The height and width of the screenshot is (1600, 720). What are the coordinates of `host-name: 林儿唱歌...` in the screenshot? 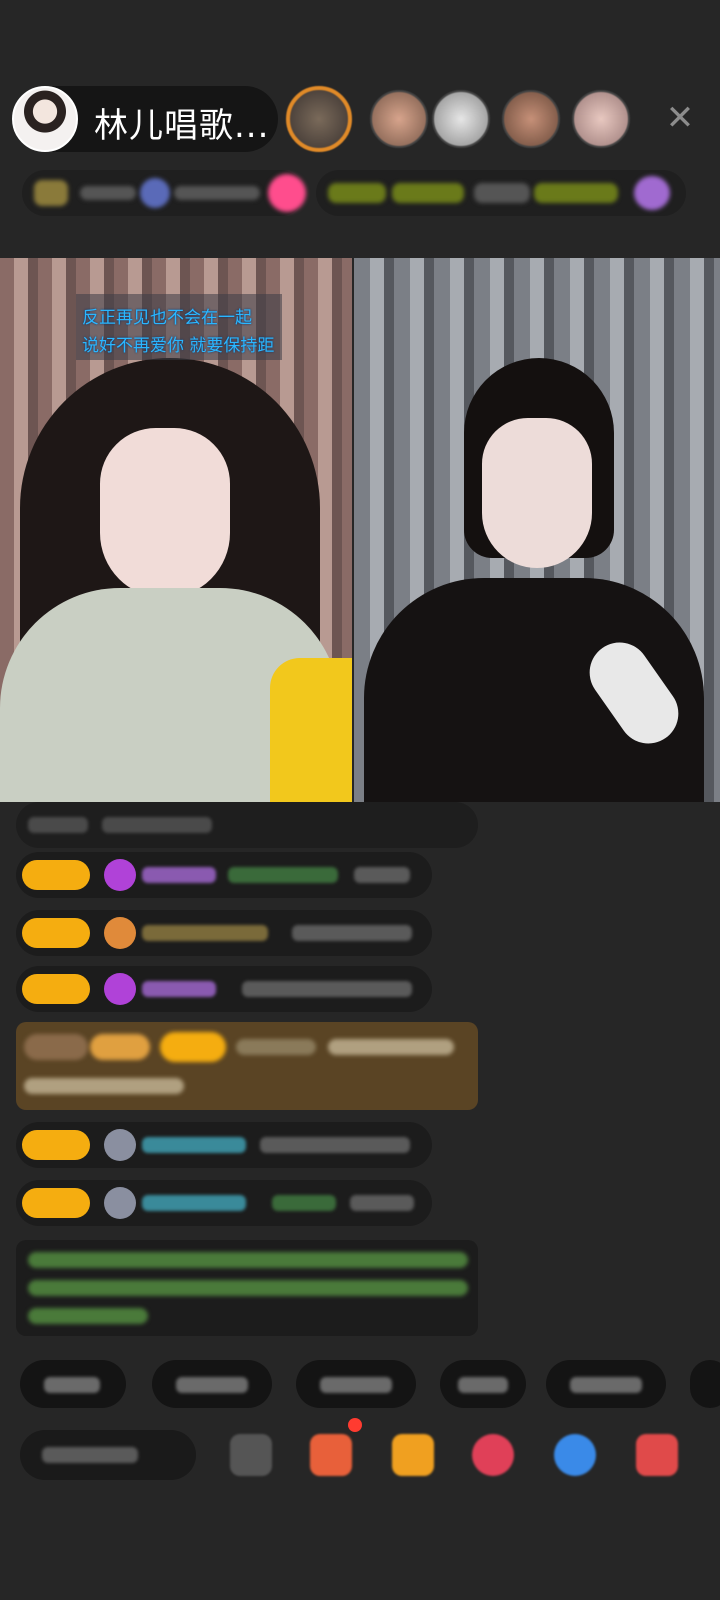 It's located at (182, 126).